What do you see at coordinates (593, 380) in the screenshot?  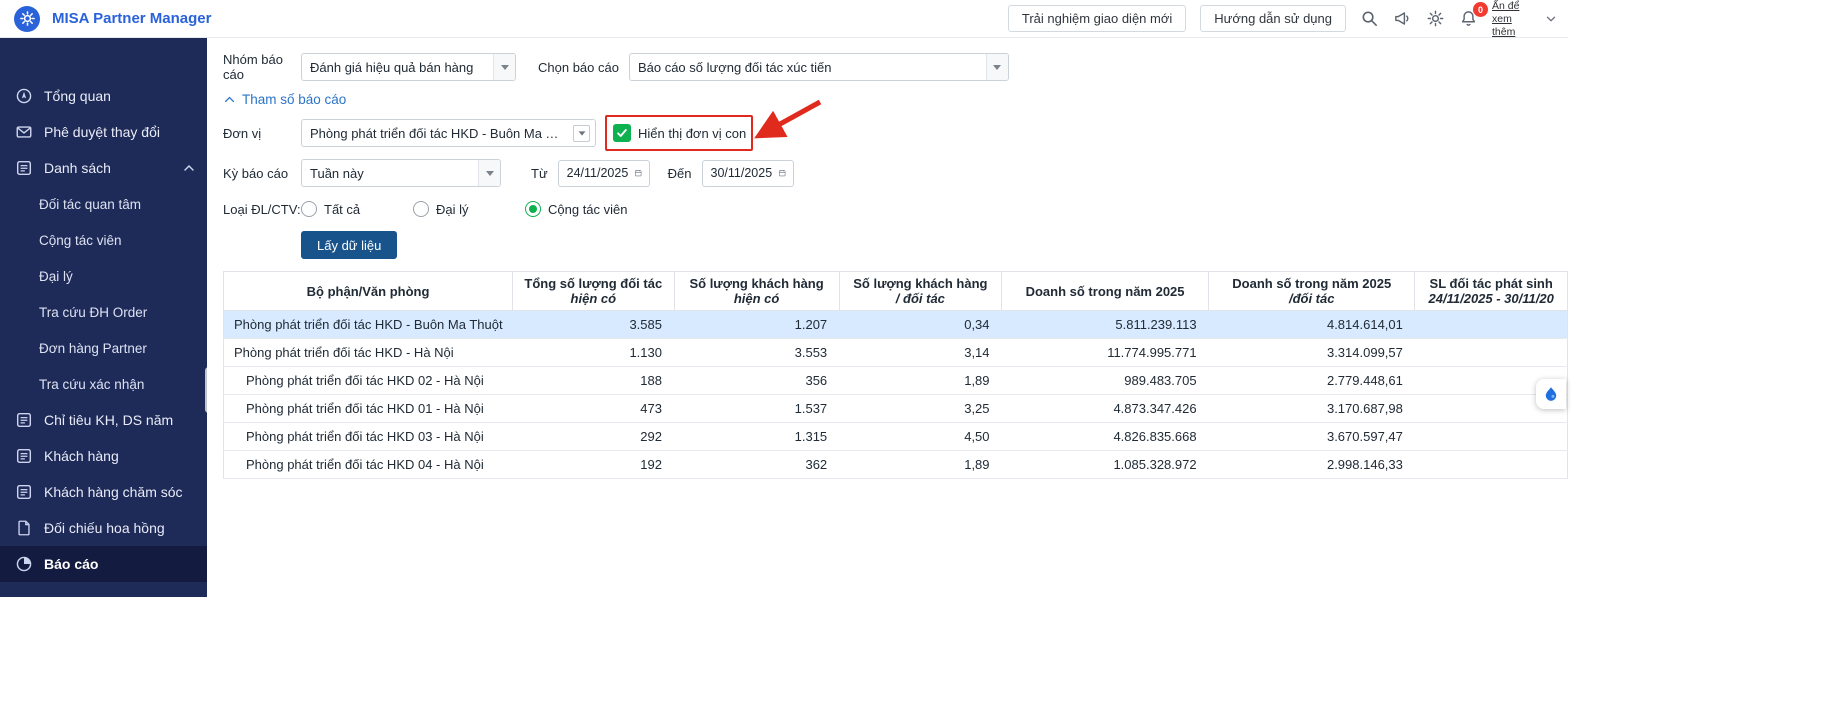 I see `value-cell: 188` at bounding box center [593, 380].